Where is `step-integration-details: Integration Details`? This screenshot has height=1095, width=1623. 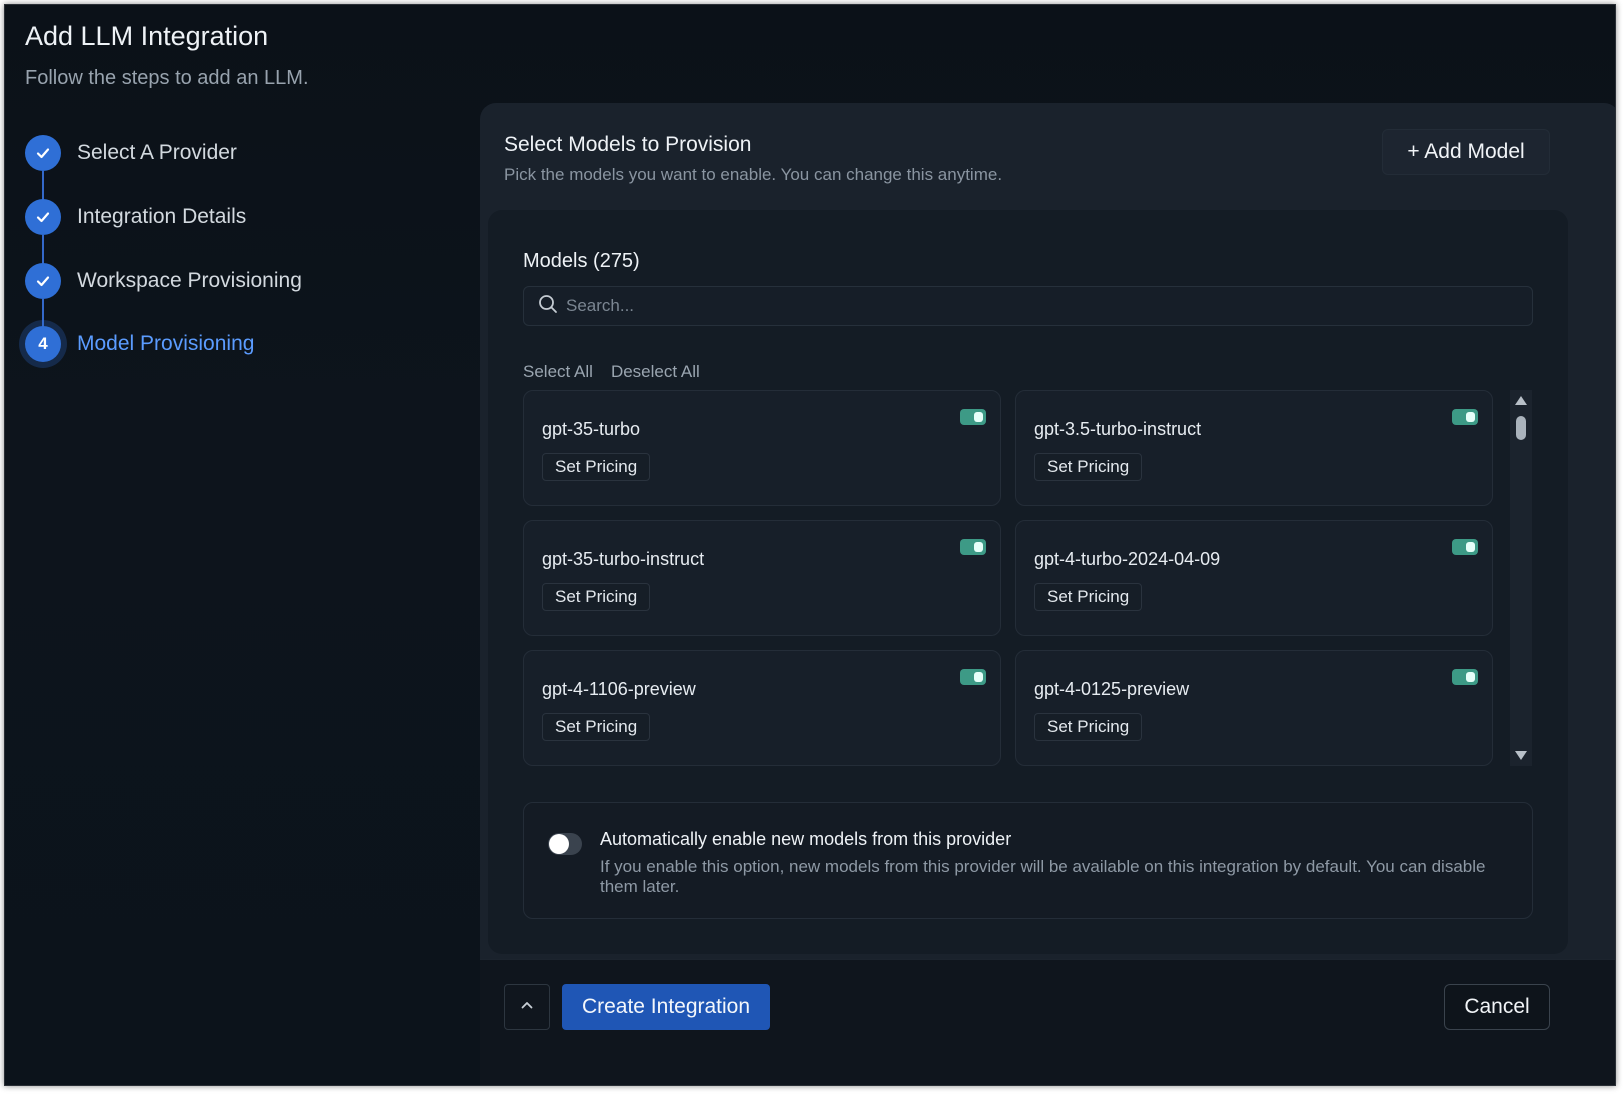 step-integration-details: Integration Details is located at coordinates (135, 217).